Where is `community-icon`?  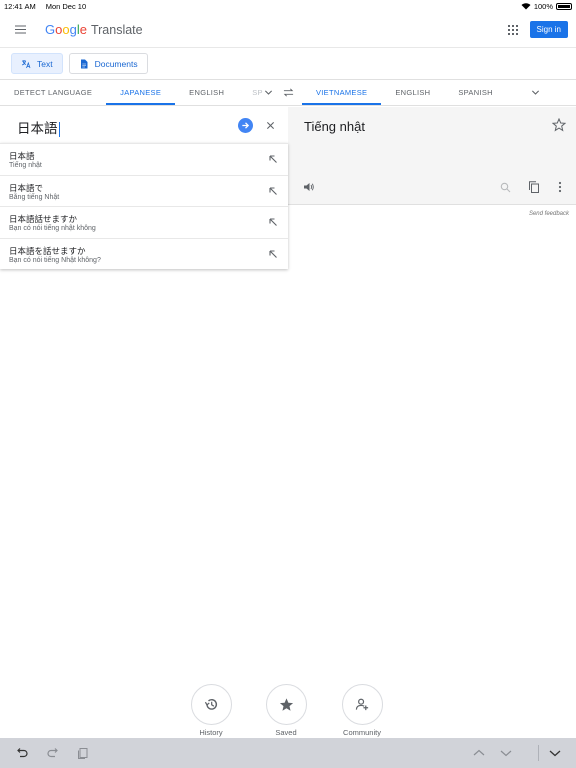 community-icon is located at coordinates (361, 704).